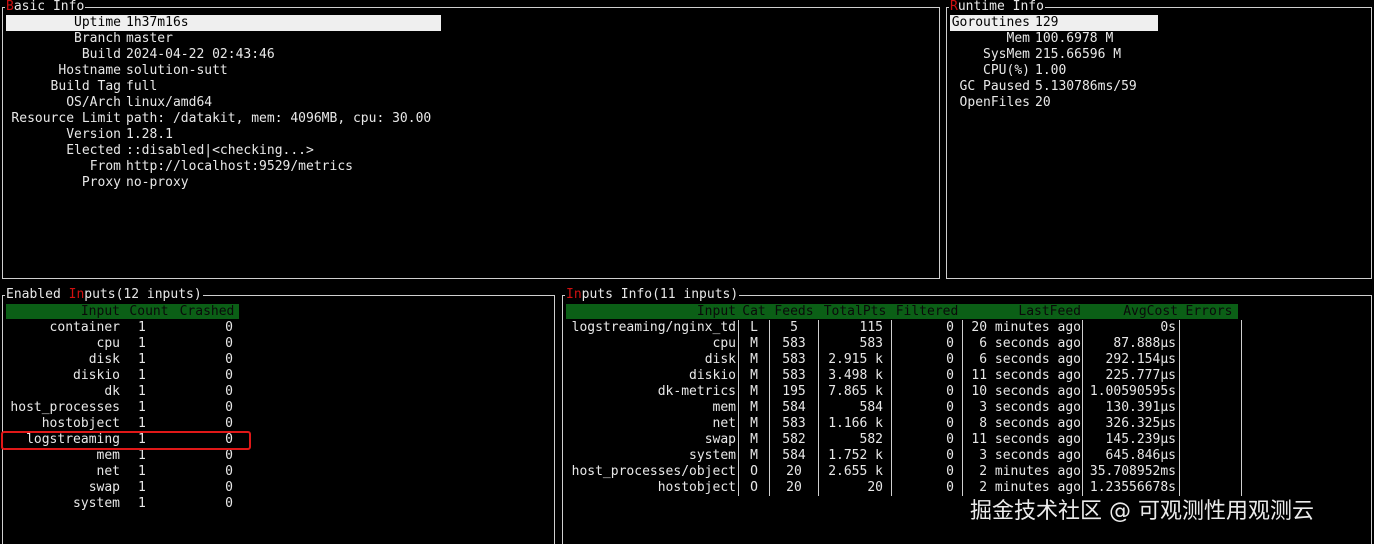 The image size is (1374, 544). Describe the element at coordinates (1035, 55) in the screenshot. I see `runtime-info-row: SysMem 215.66596 M` at that location.